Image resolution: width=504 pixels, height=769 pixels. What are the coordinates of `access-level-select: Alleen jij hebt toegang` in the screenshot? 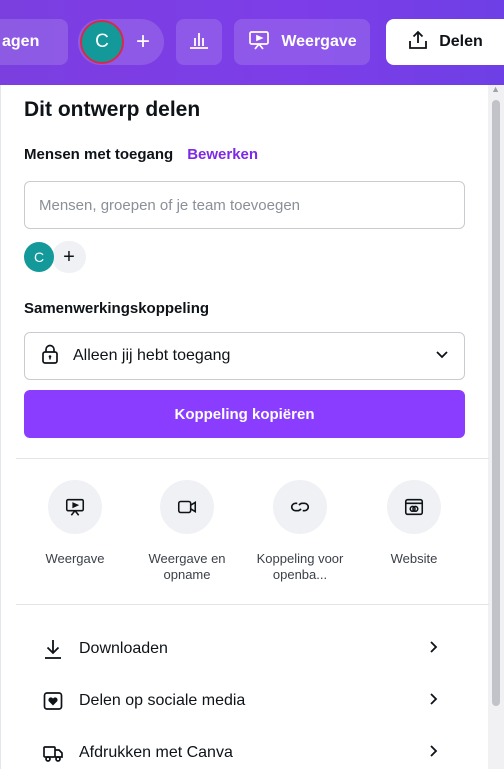 It's located at (244, 356).